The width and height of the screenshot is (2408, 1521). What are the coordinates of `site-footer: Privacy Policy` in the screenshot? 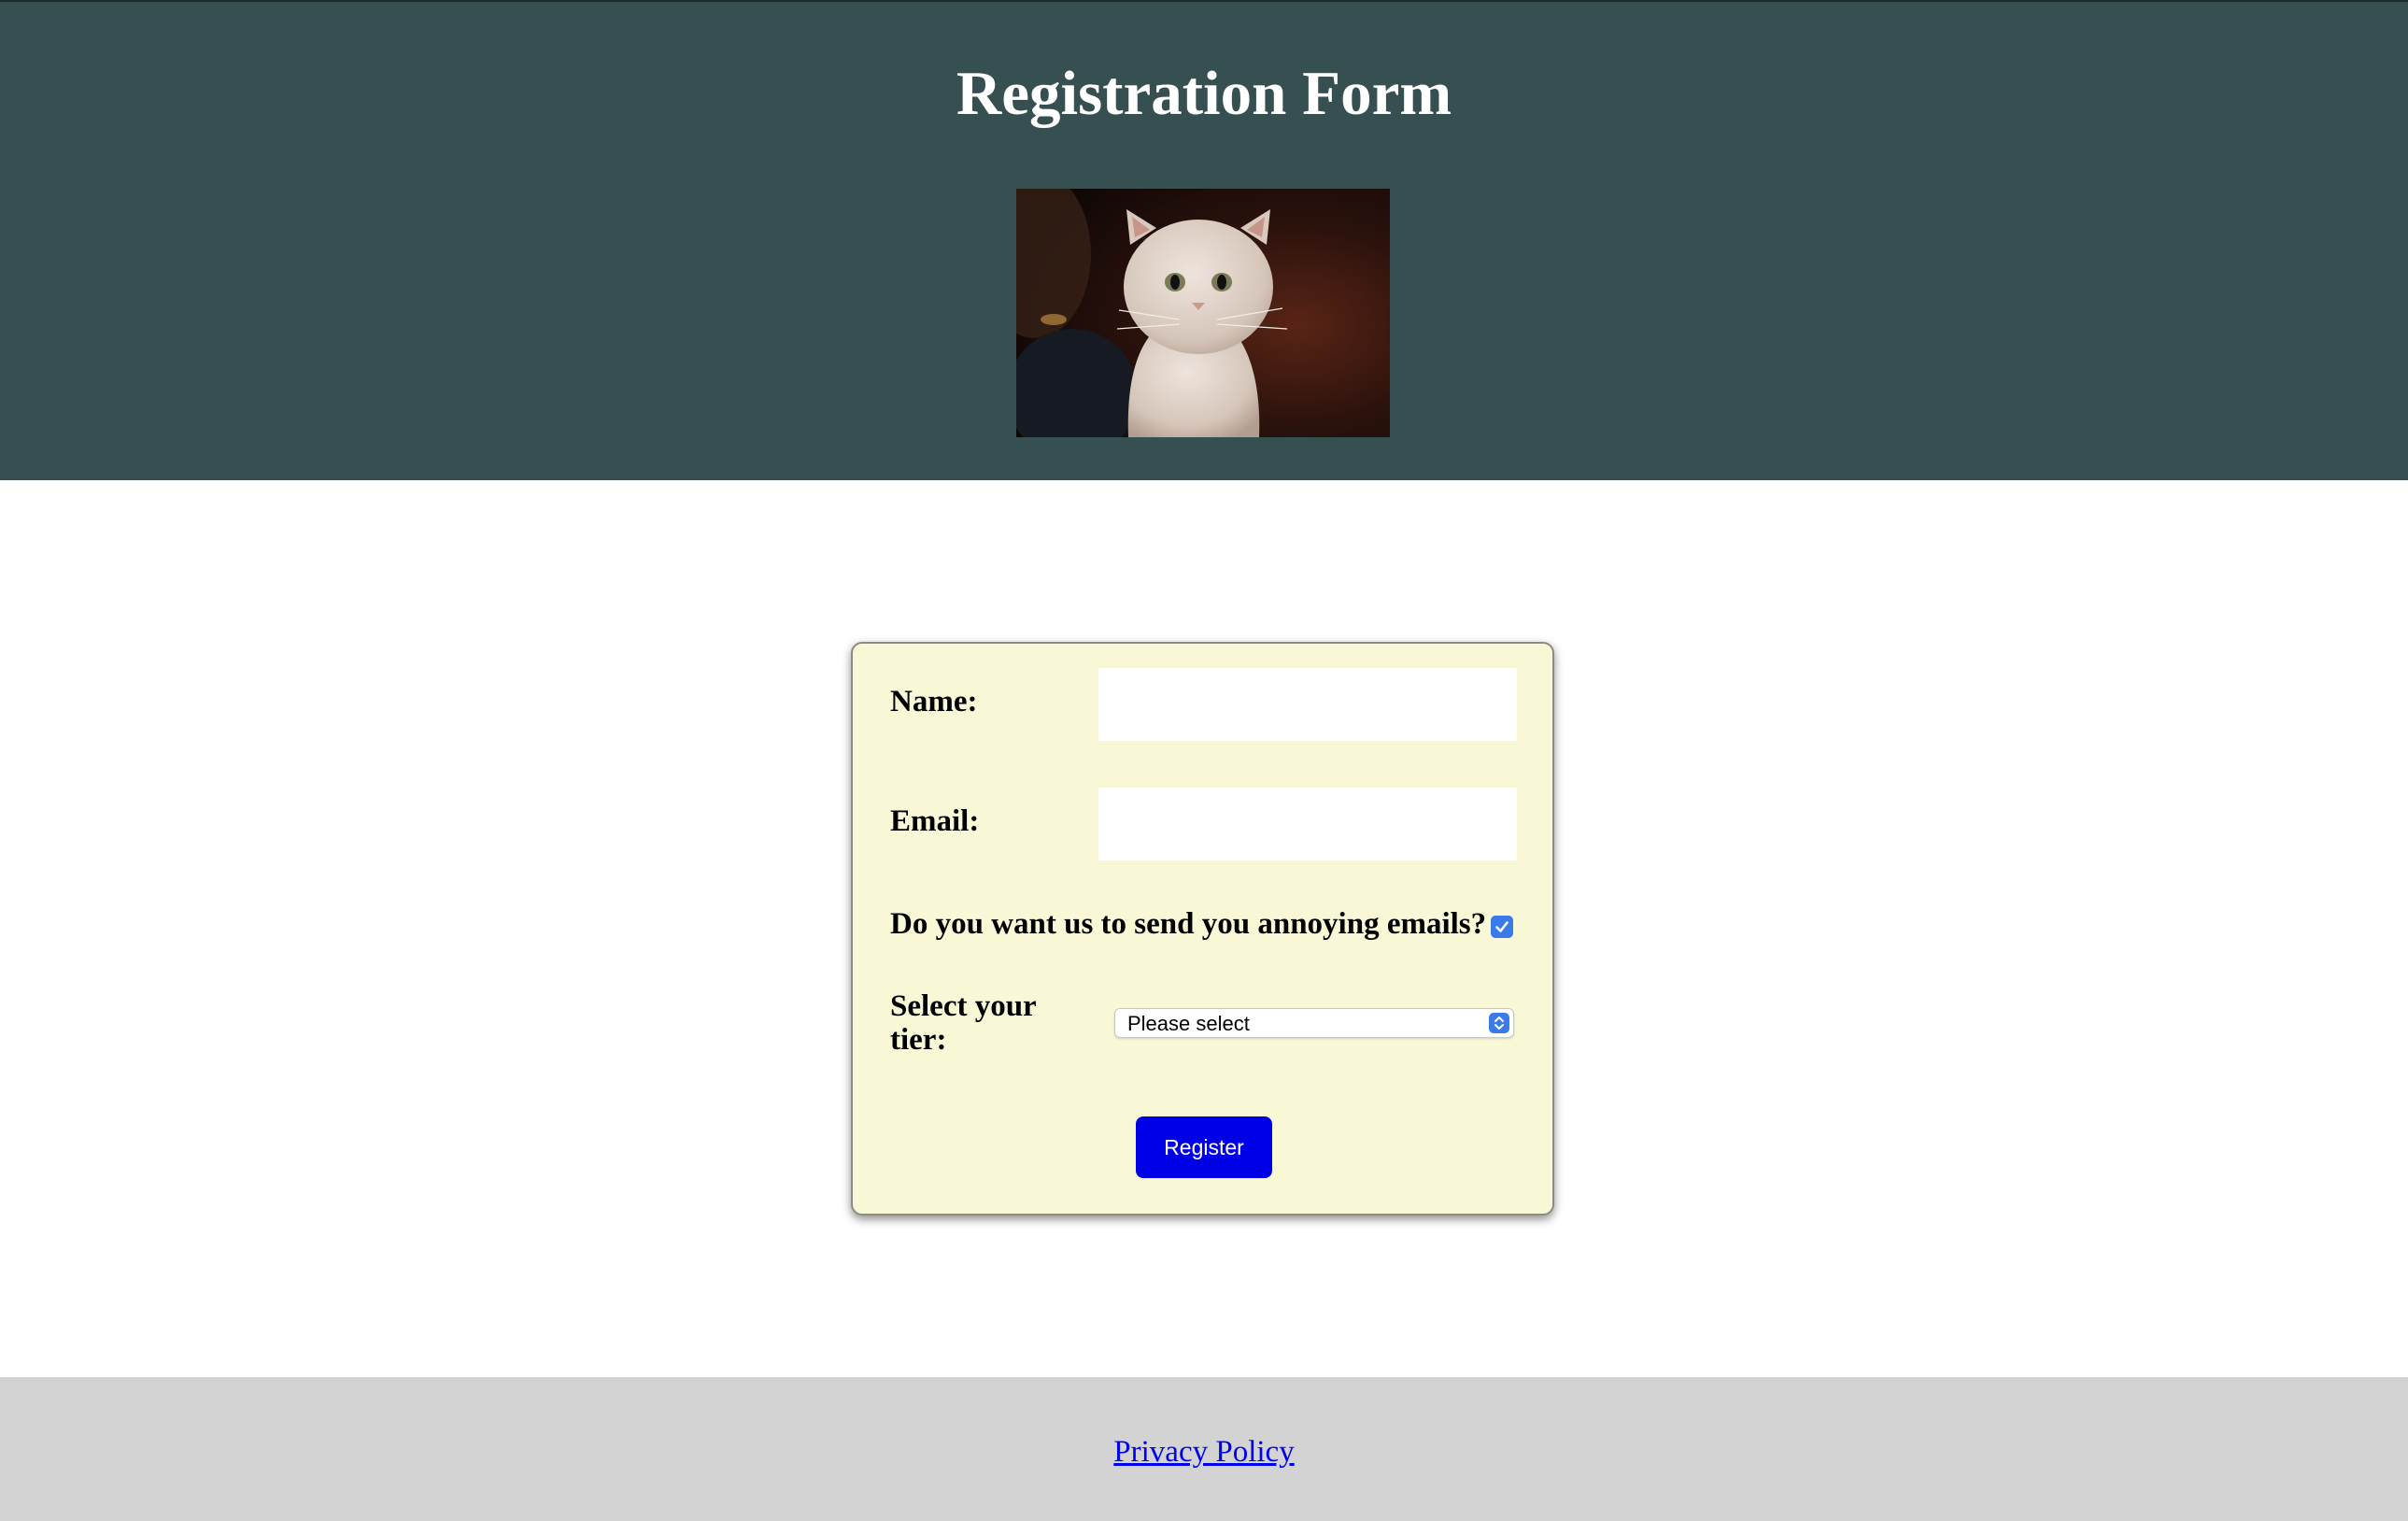 It's located at (1204, 1449).